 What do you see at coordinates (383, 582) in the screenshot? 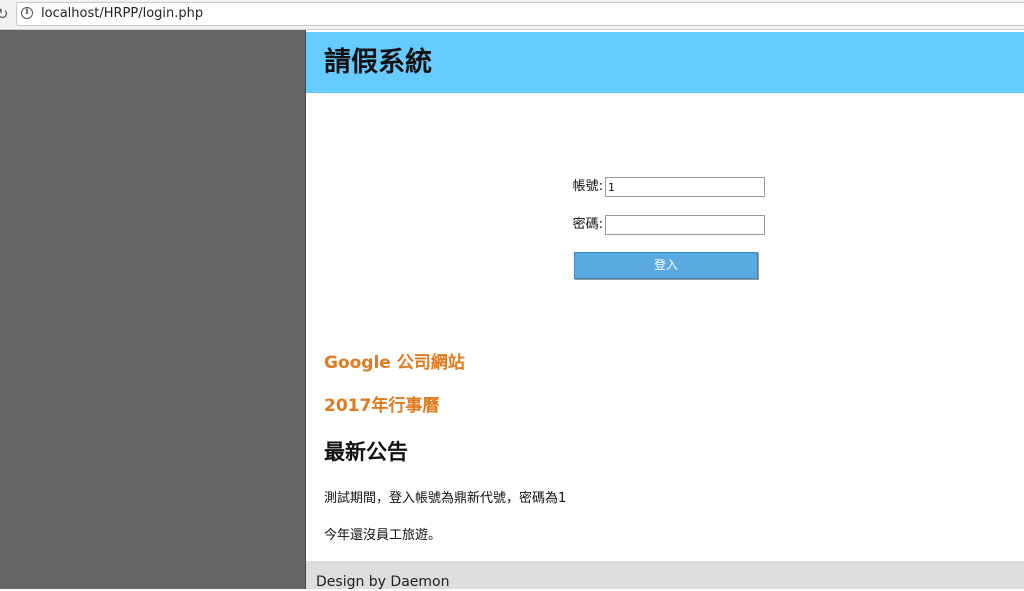
I see `footer-credit: Design by Daemon` at bounding box center [383, 582].